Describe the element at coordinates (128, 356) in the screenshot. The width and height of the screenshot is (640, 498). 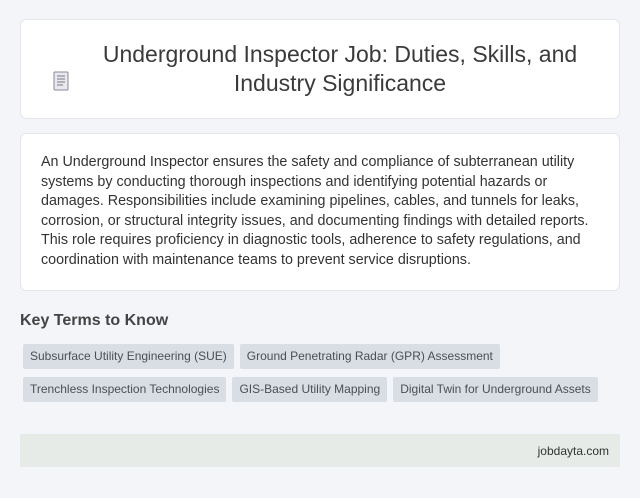
I see `key-term-tag: Subsurface Utility Engineering (SUE)` at that location.